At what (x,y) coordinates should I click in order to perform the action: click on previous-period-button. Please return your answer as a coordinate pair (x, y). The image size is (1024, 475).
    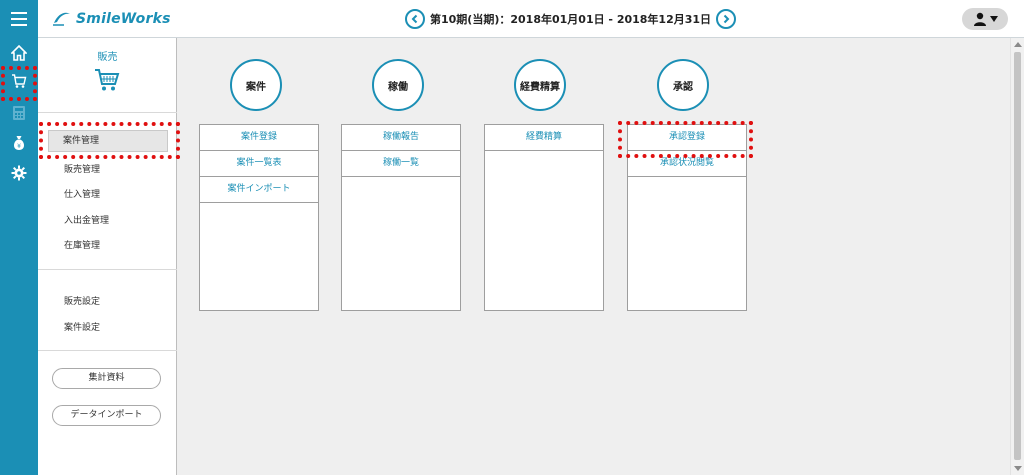
    Looking at the image, I should click on (415, 19).